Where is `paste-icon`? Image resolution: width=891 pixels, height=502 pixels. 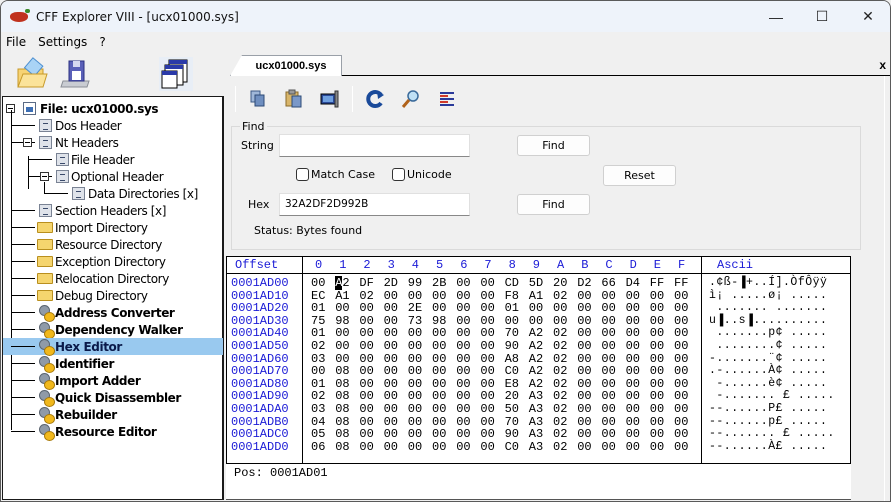
paste-icon is located at coordinates (294, 99).